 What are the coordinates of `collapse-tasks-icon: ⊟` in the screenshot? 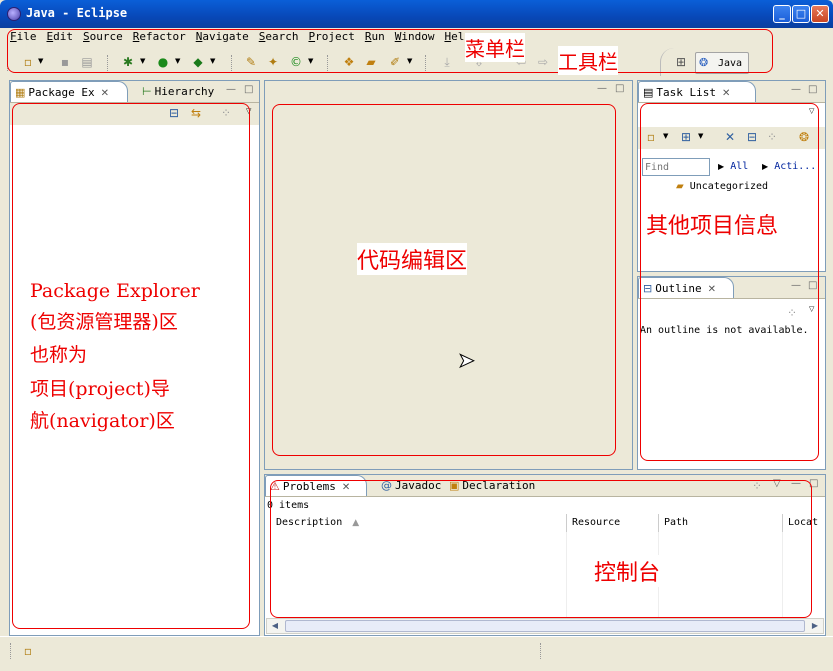 It's located at (752, 137).